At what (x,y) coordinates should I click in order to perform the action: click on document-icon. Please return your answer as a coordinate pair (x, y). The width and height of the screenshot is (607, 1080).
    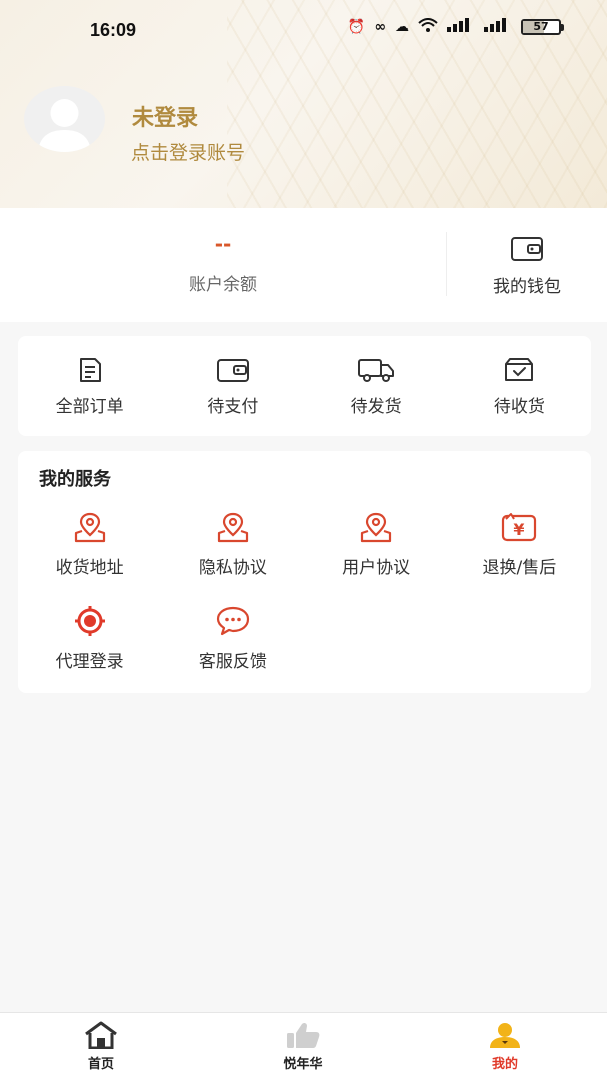
    Looking at the image, I should click on (90, 370).